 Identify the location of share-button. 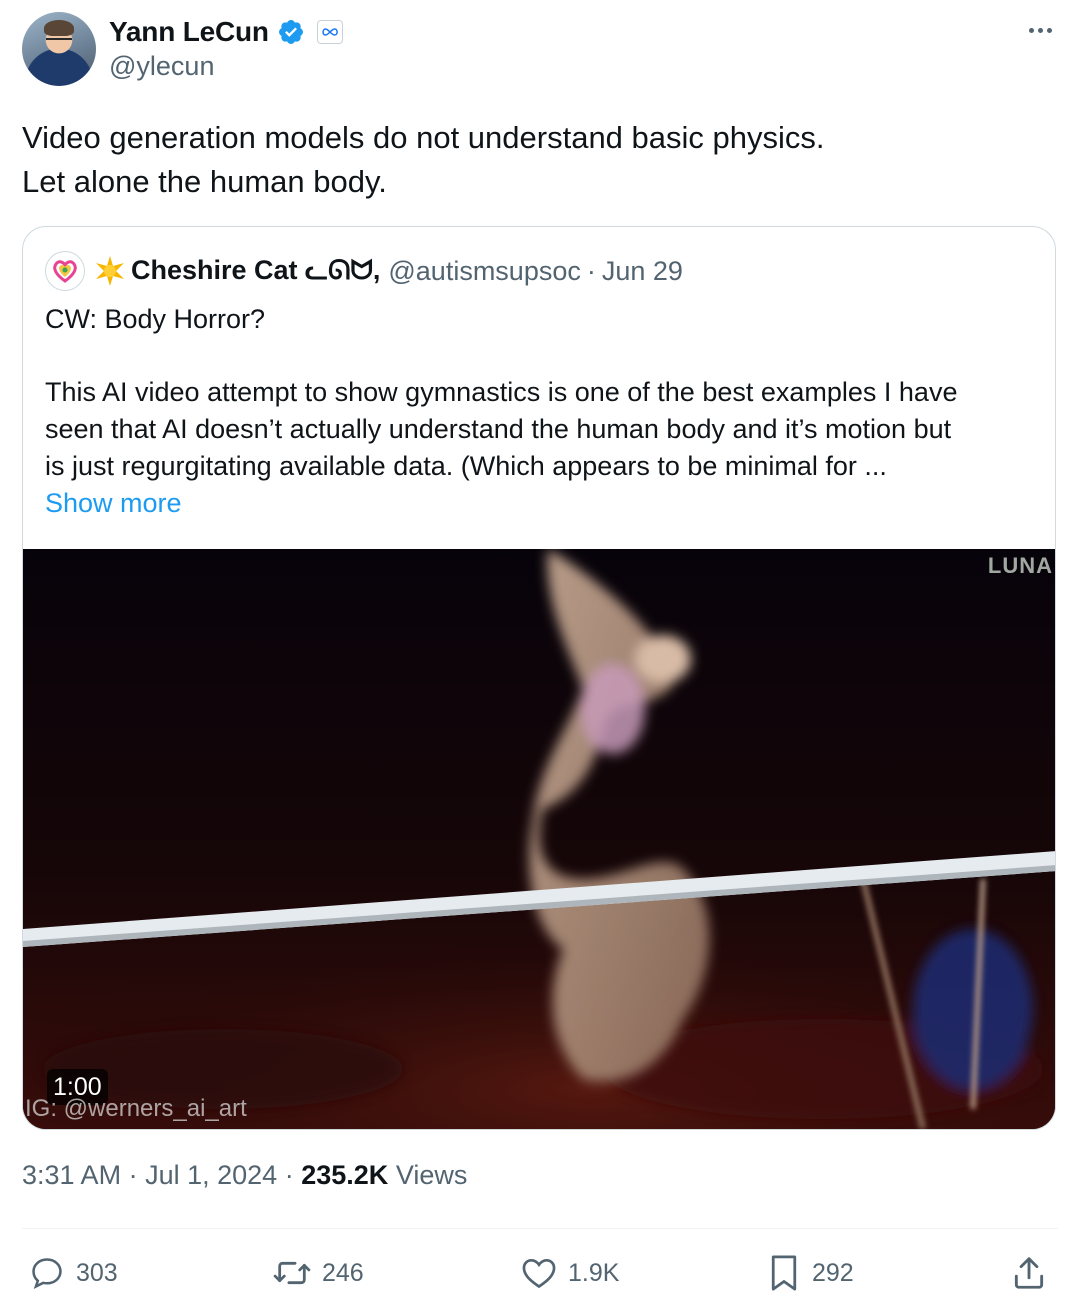
(1029, 1273).